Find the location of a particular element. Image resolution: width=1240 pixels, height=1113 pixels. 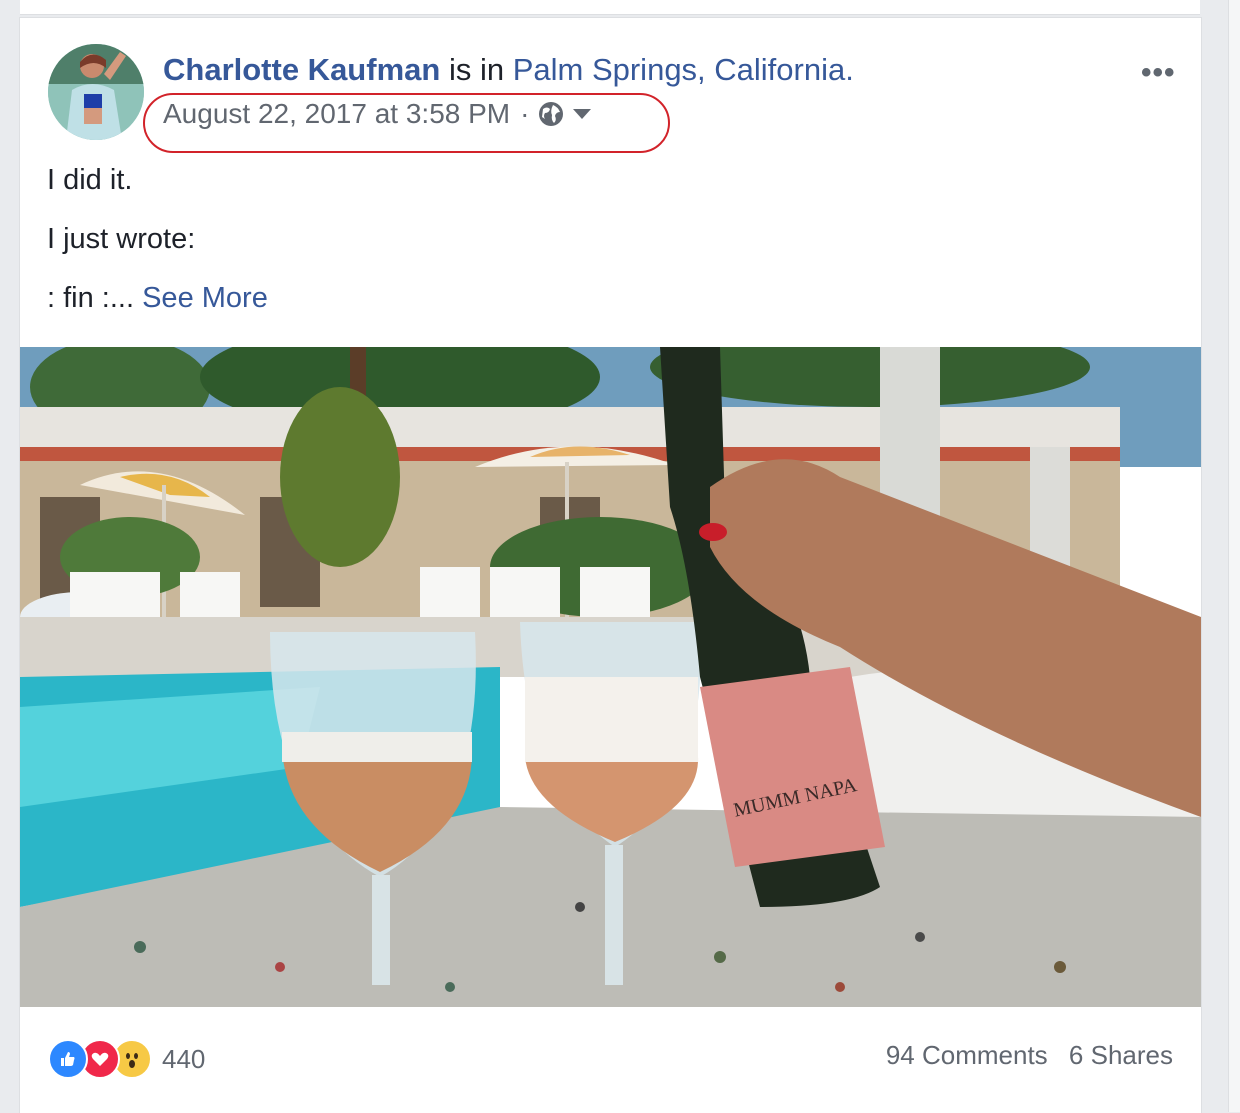

author-avatar is located at coordinates (96, 92).